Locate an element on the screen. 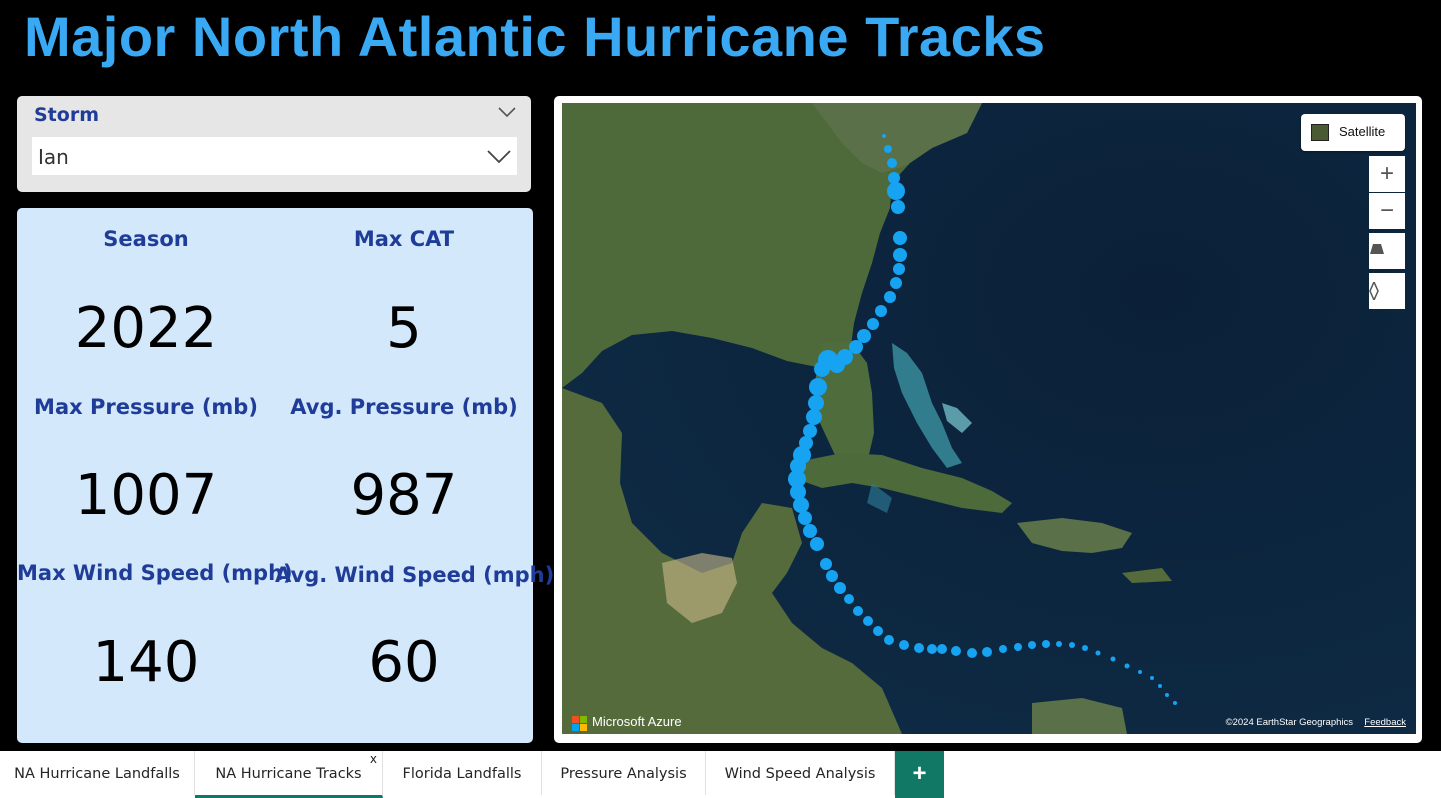 Image resolution: width=1441 pixels, height=798 pixels. max-wind-label: Max Wind Speed (mph) is located at coordinates (155, 573).